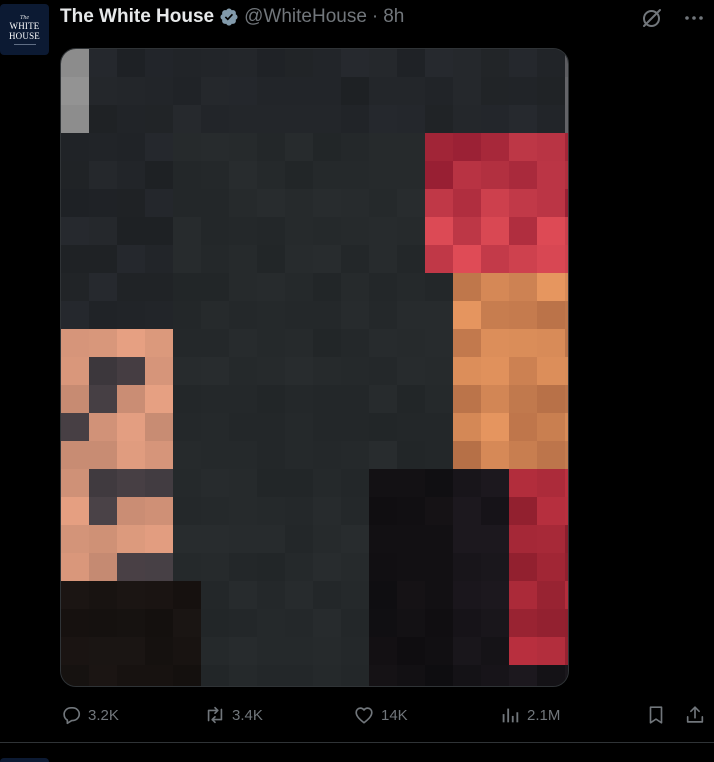  I want to click on author-handle: @WhiteHouse, so click(305, 17).